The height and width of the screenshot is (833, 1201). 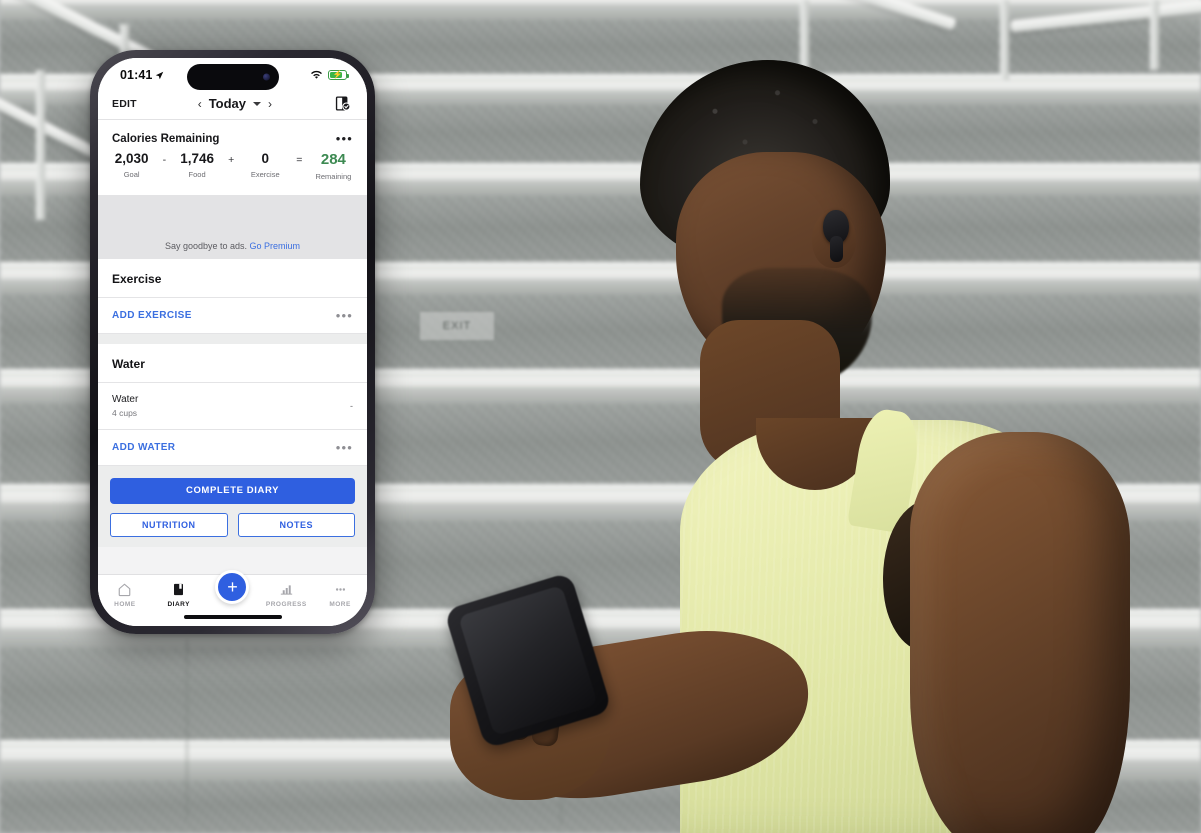 I want to click on date-label: Today, so click(x=227, y=103).